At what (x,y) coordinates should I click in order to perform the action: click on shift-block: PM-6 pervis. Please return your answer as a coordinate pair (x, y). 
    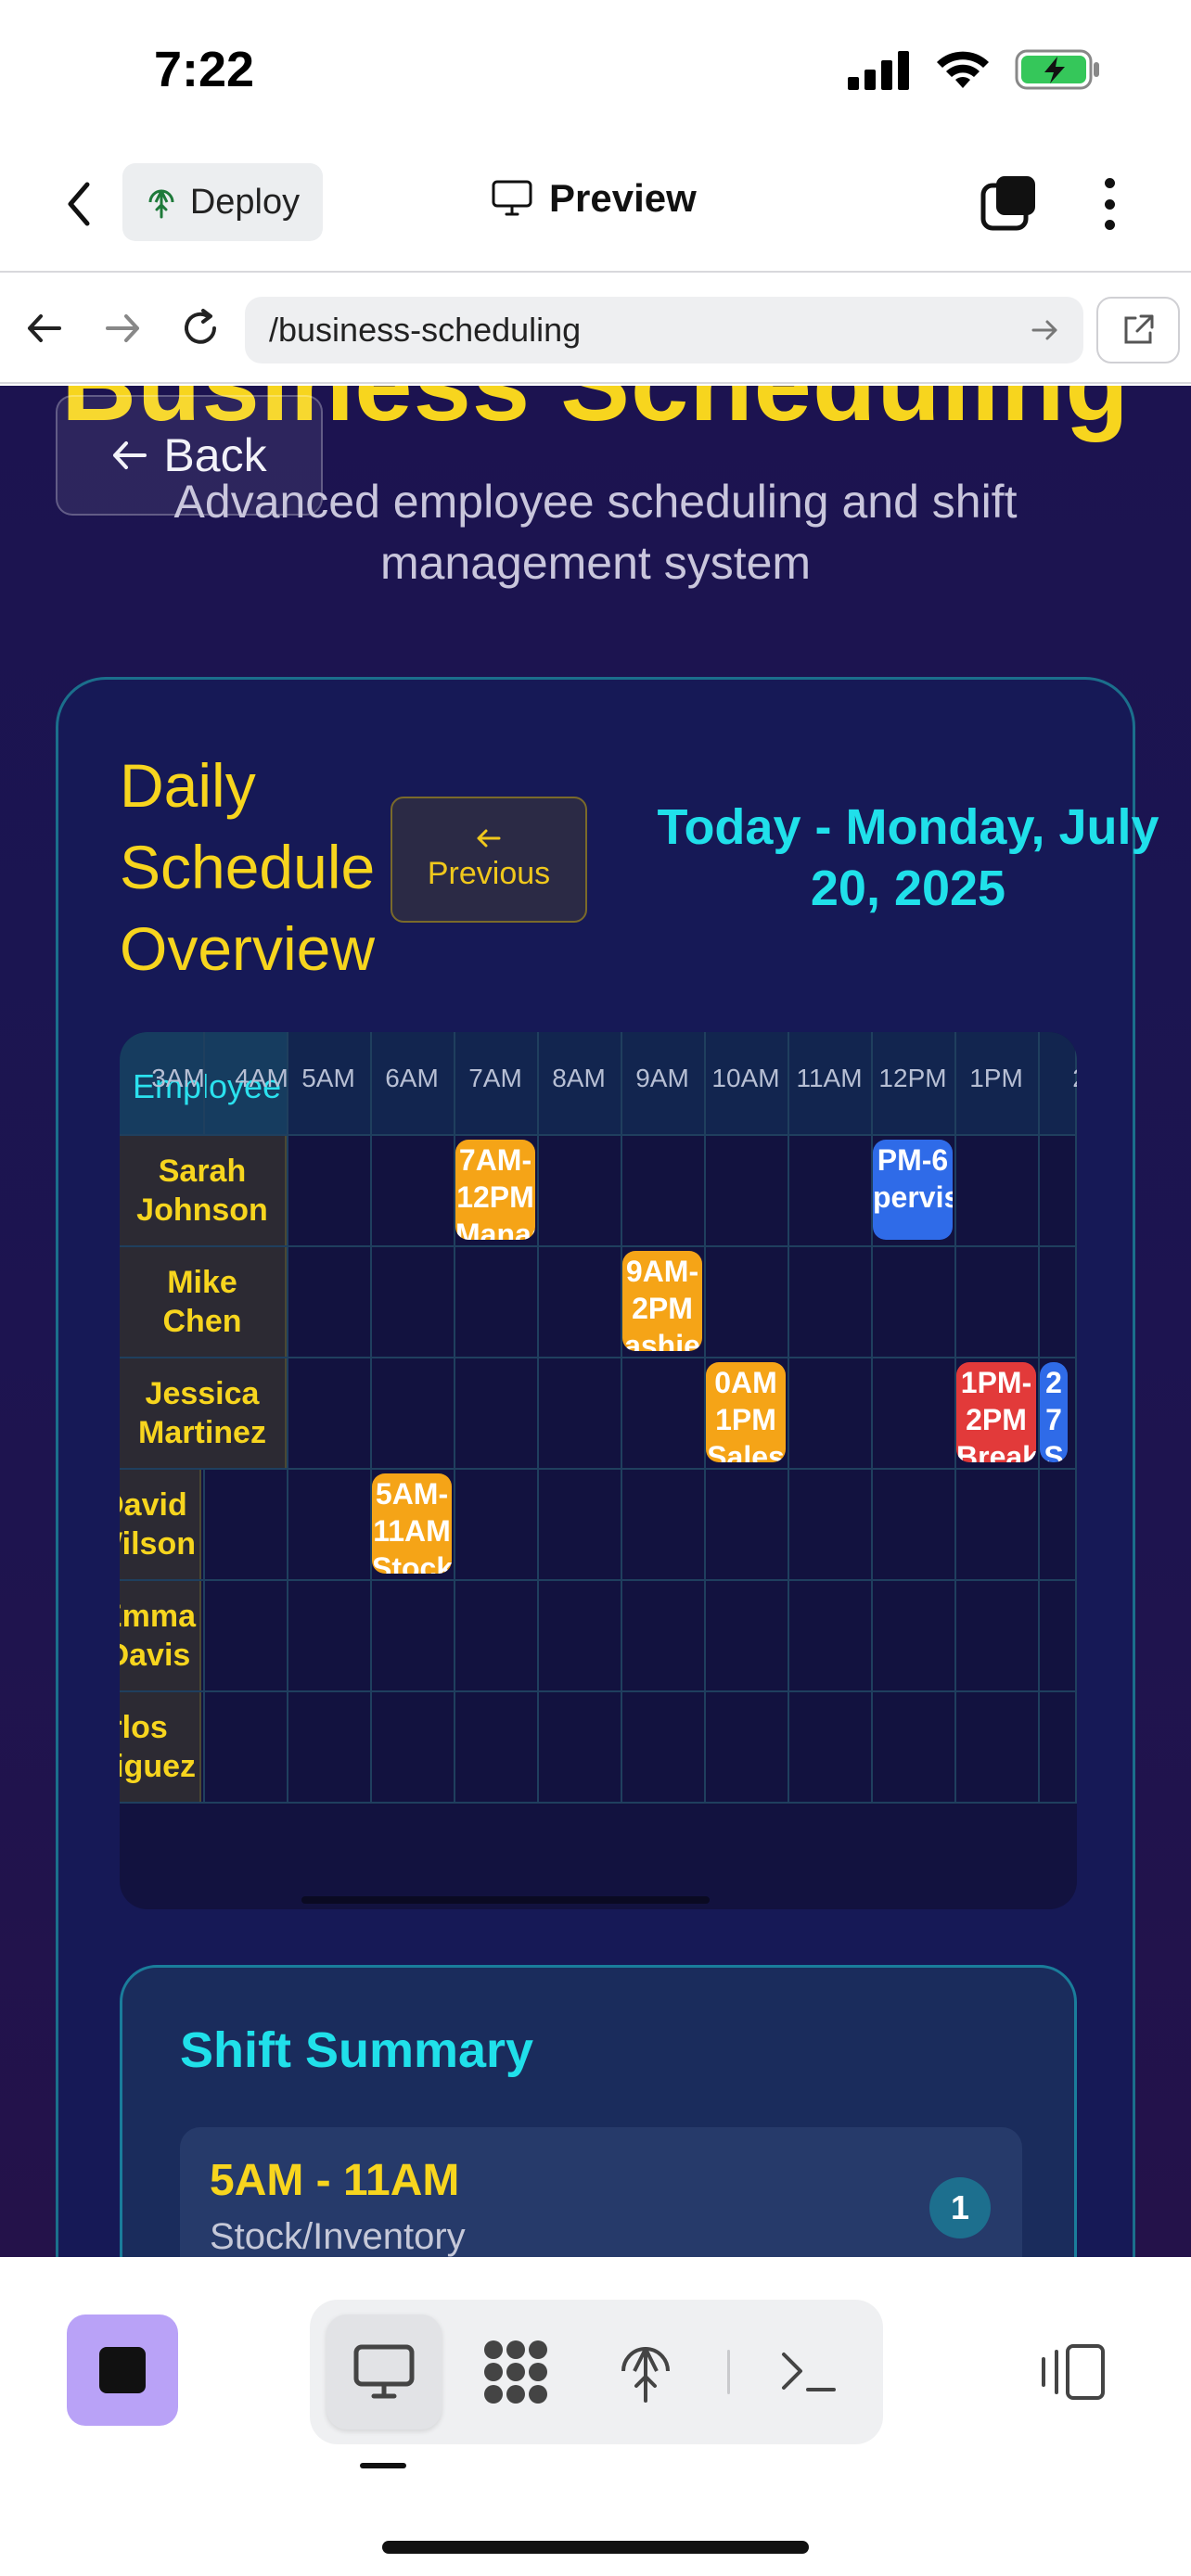
    Looking at the image, I should click on (913, 1190).